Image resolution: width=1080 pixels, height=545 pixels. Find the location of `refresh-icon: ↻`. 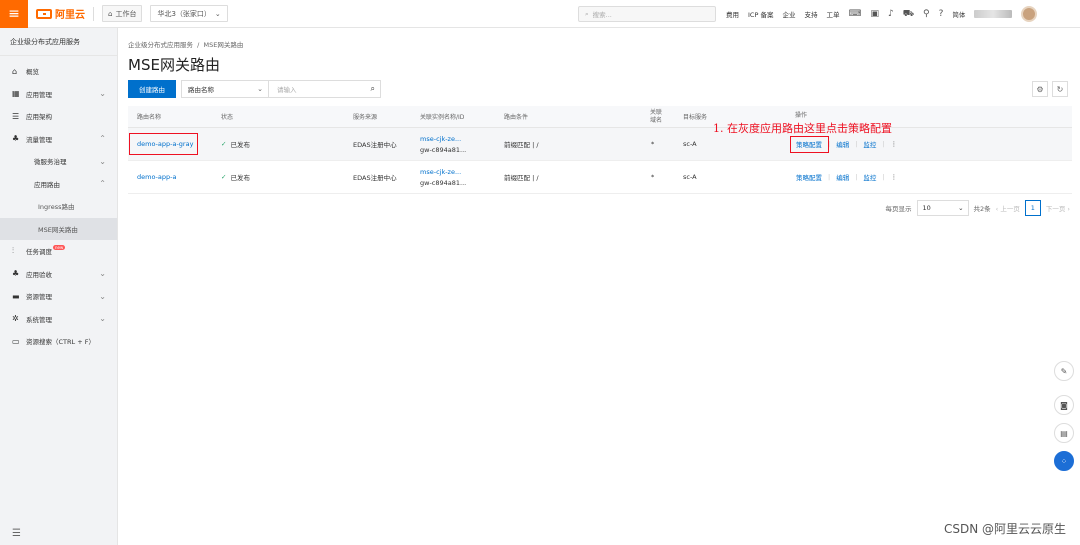

refresh-icon: ↻ is located at coordinates (1060, 89).